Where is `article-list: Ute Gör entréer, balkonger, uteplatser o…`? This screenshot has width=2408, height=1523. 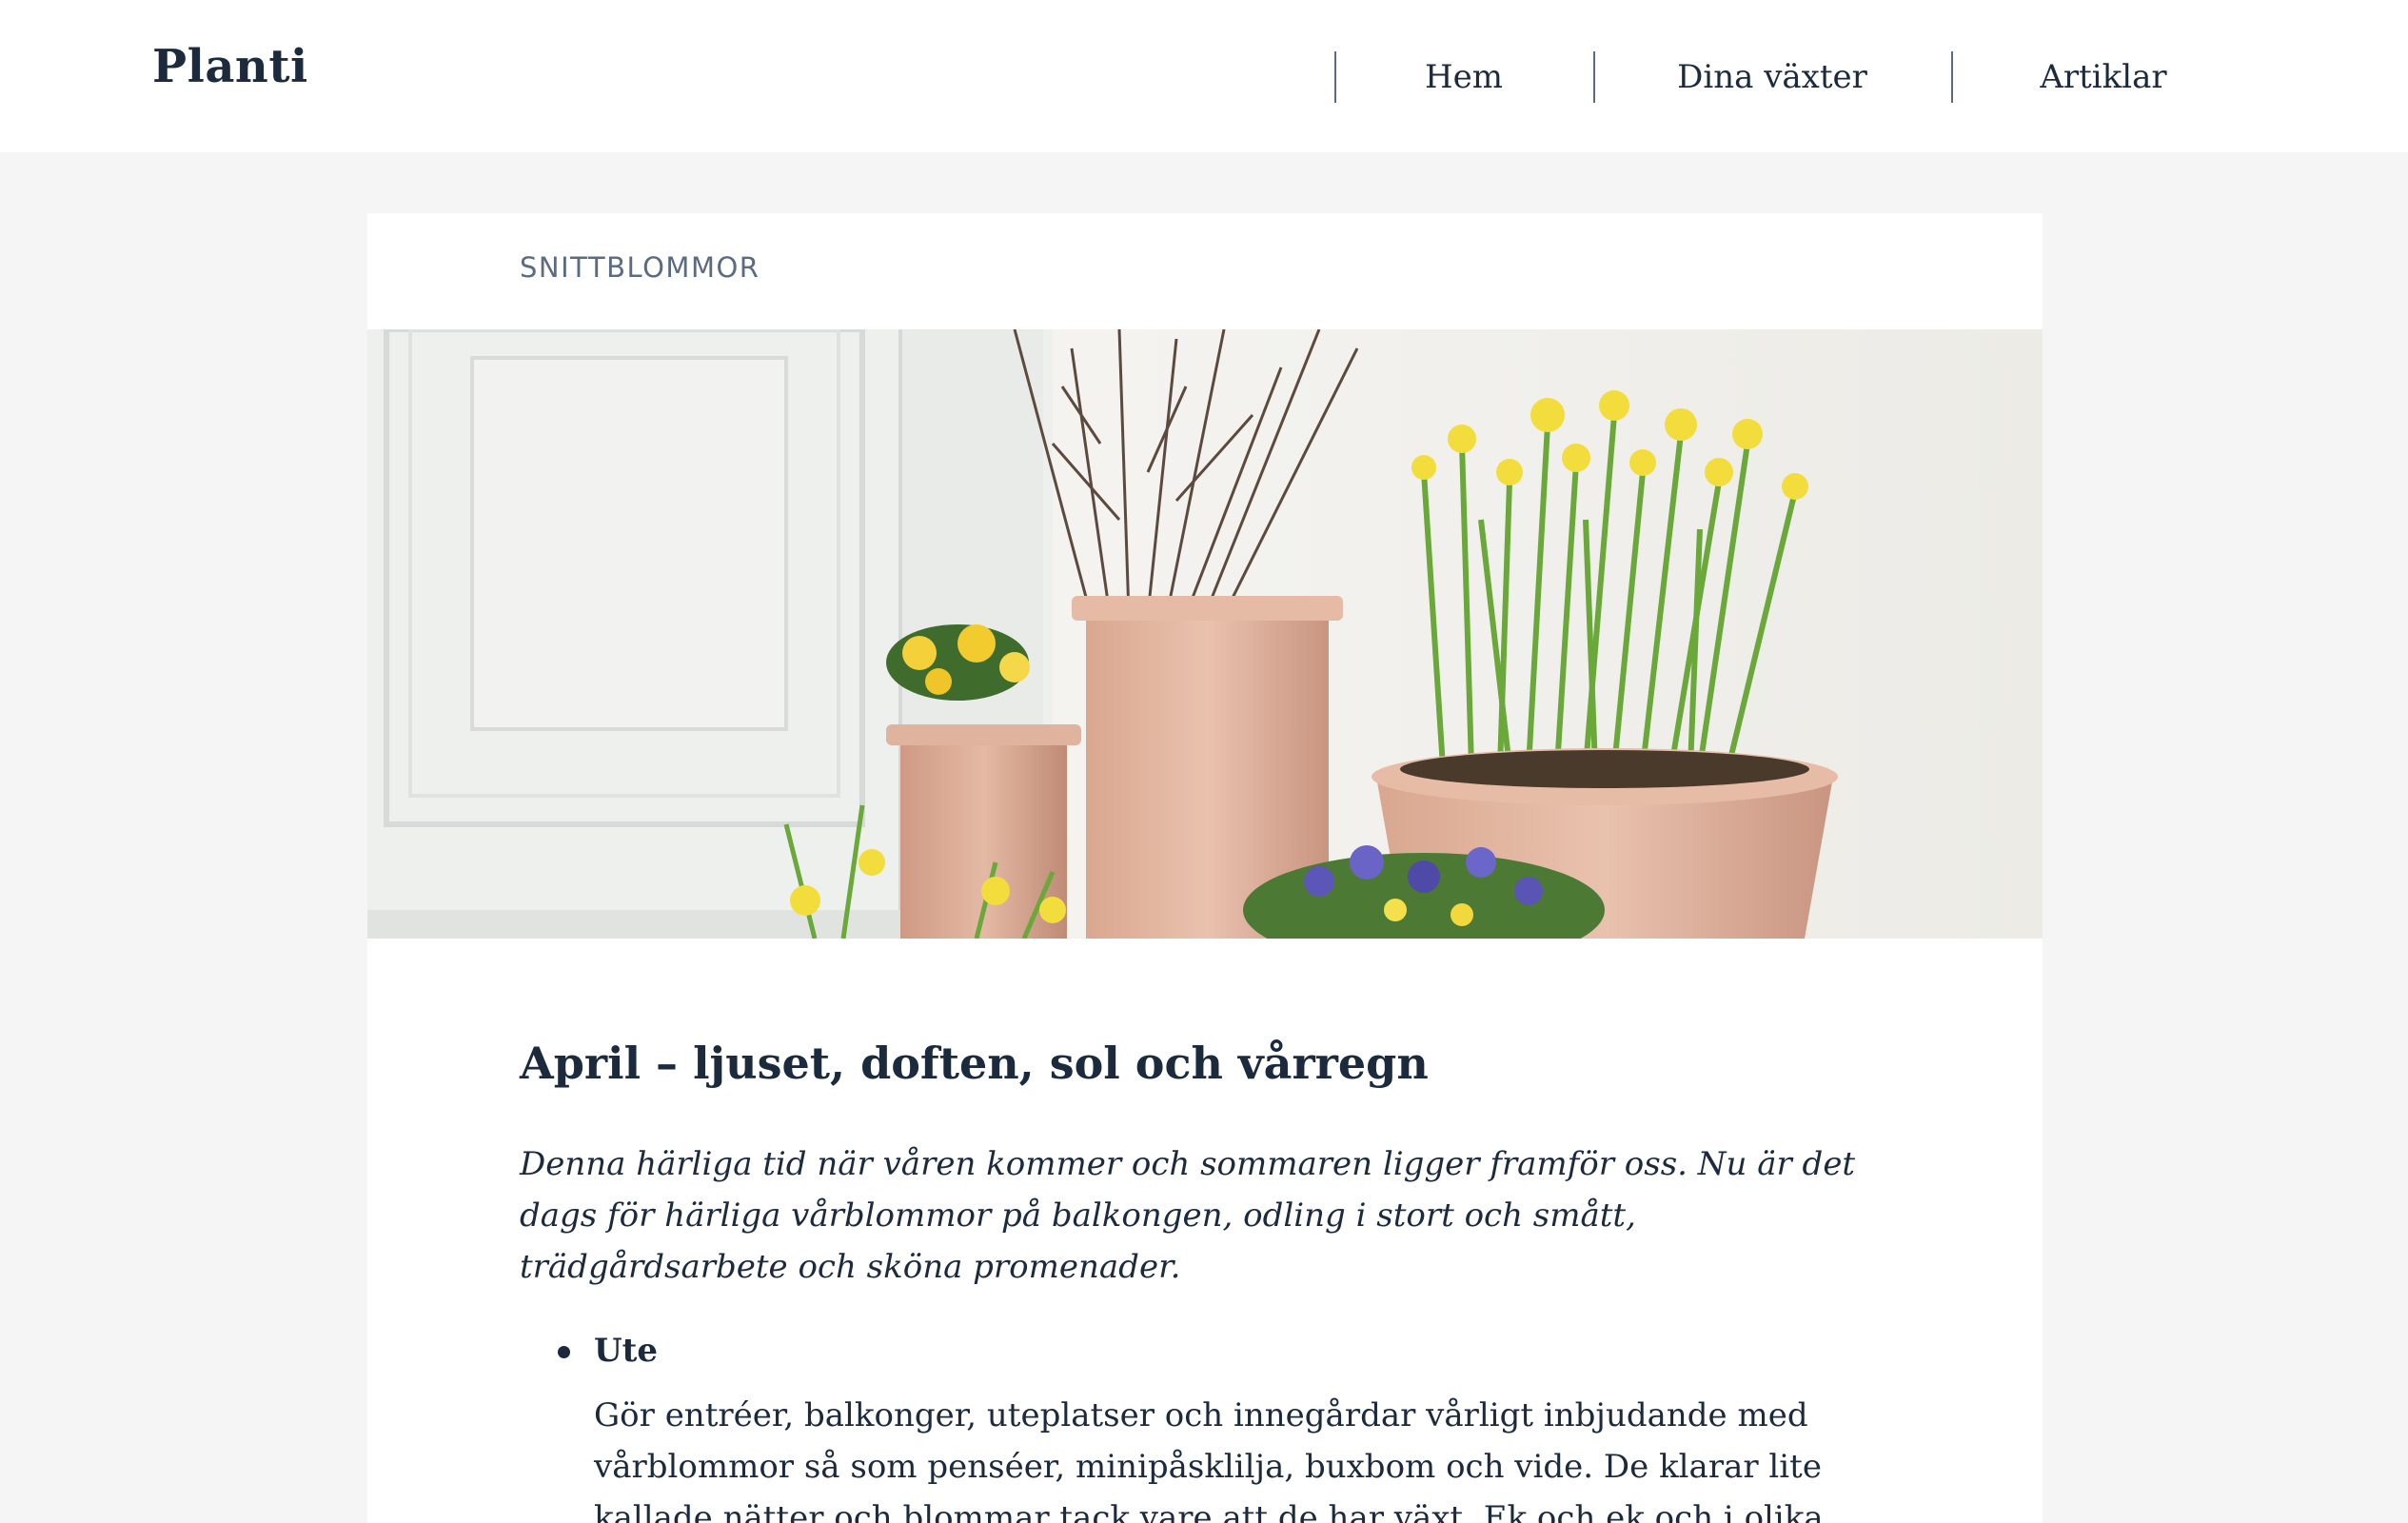 article-list: Ute Gör entréer, balkonger, uteplatser o… is located at coordinates (1214, 1423).